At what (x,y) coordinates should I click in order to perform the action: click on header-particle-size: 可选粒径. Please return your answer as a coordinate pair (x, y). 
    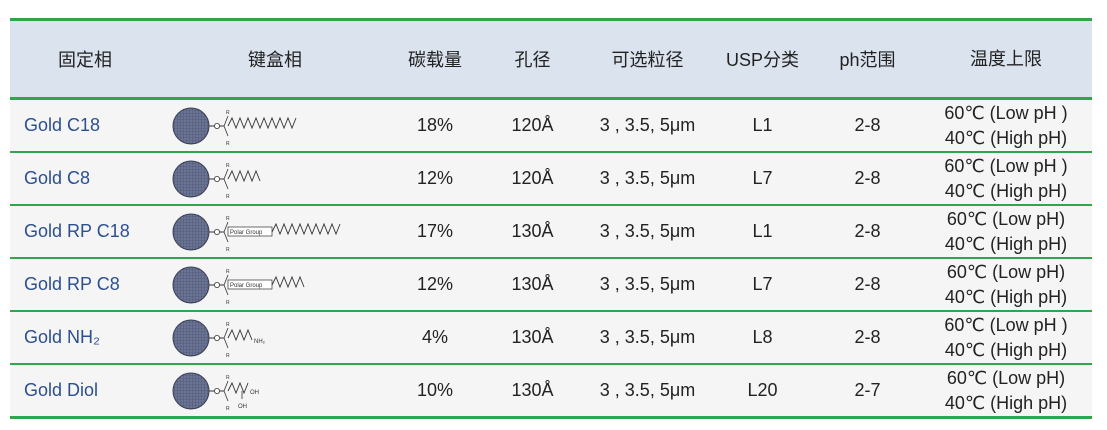
    Looking at the image, I should click on (647, 60).